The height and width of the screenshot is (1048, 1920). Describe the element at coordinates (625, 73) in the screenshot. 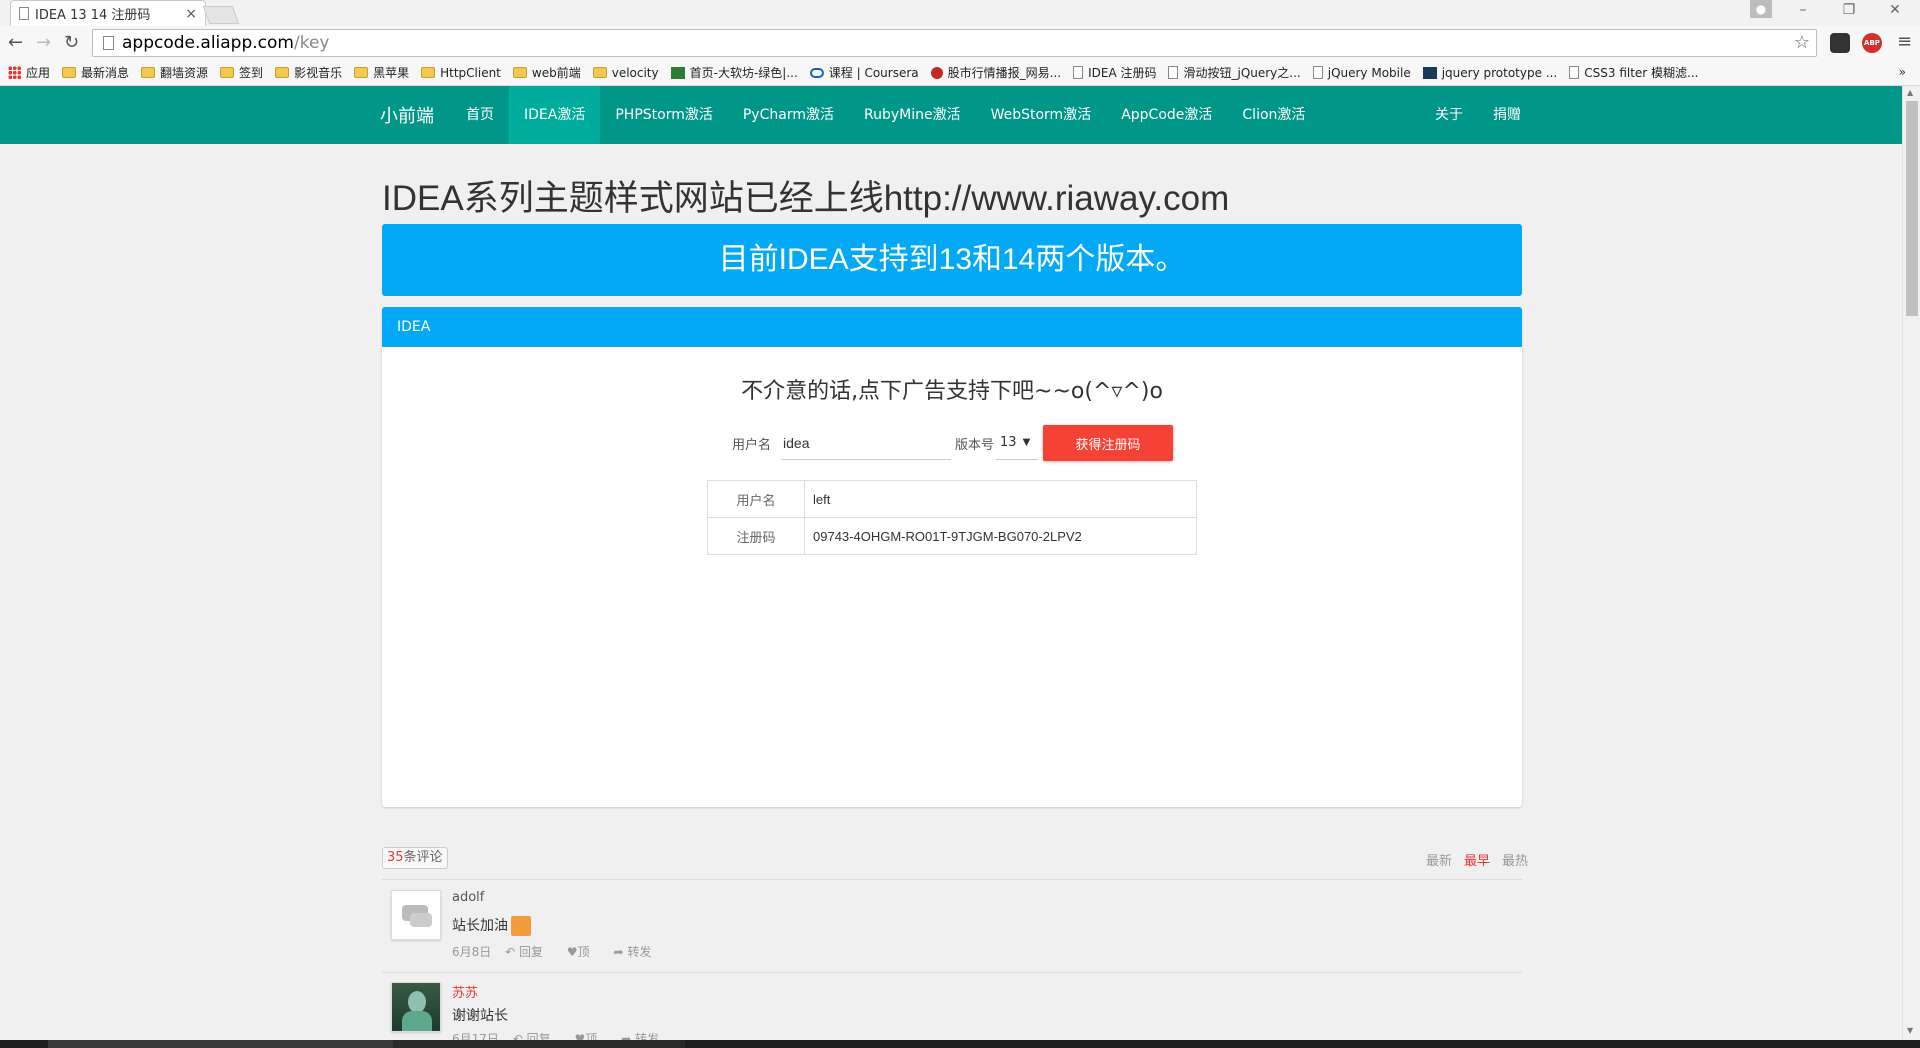

I see `bookmark-item: velocity` at that location.